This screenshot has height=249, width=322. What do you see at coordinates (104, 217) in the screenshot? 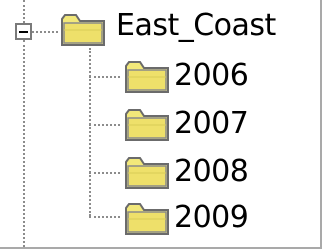
I see `tree-connector-2009` at bounding box center [104, 217].